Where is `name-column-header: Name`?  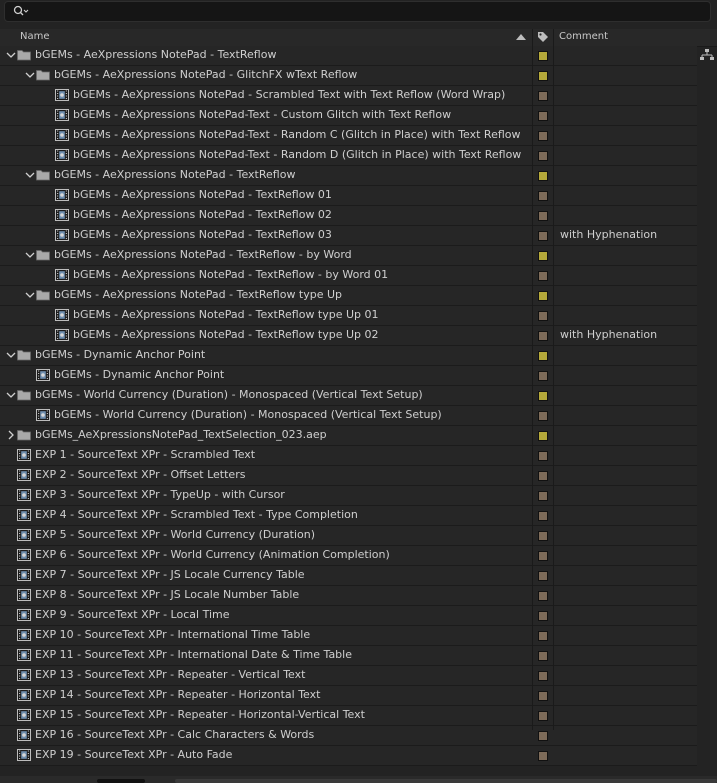 name-column-header: Name is located at coordinates (35, 36).